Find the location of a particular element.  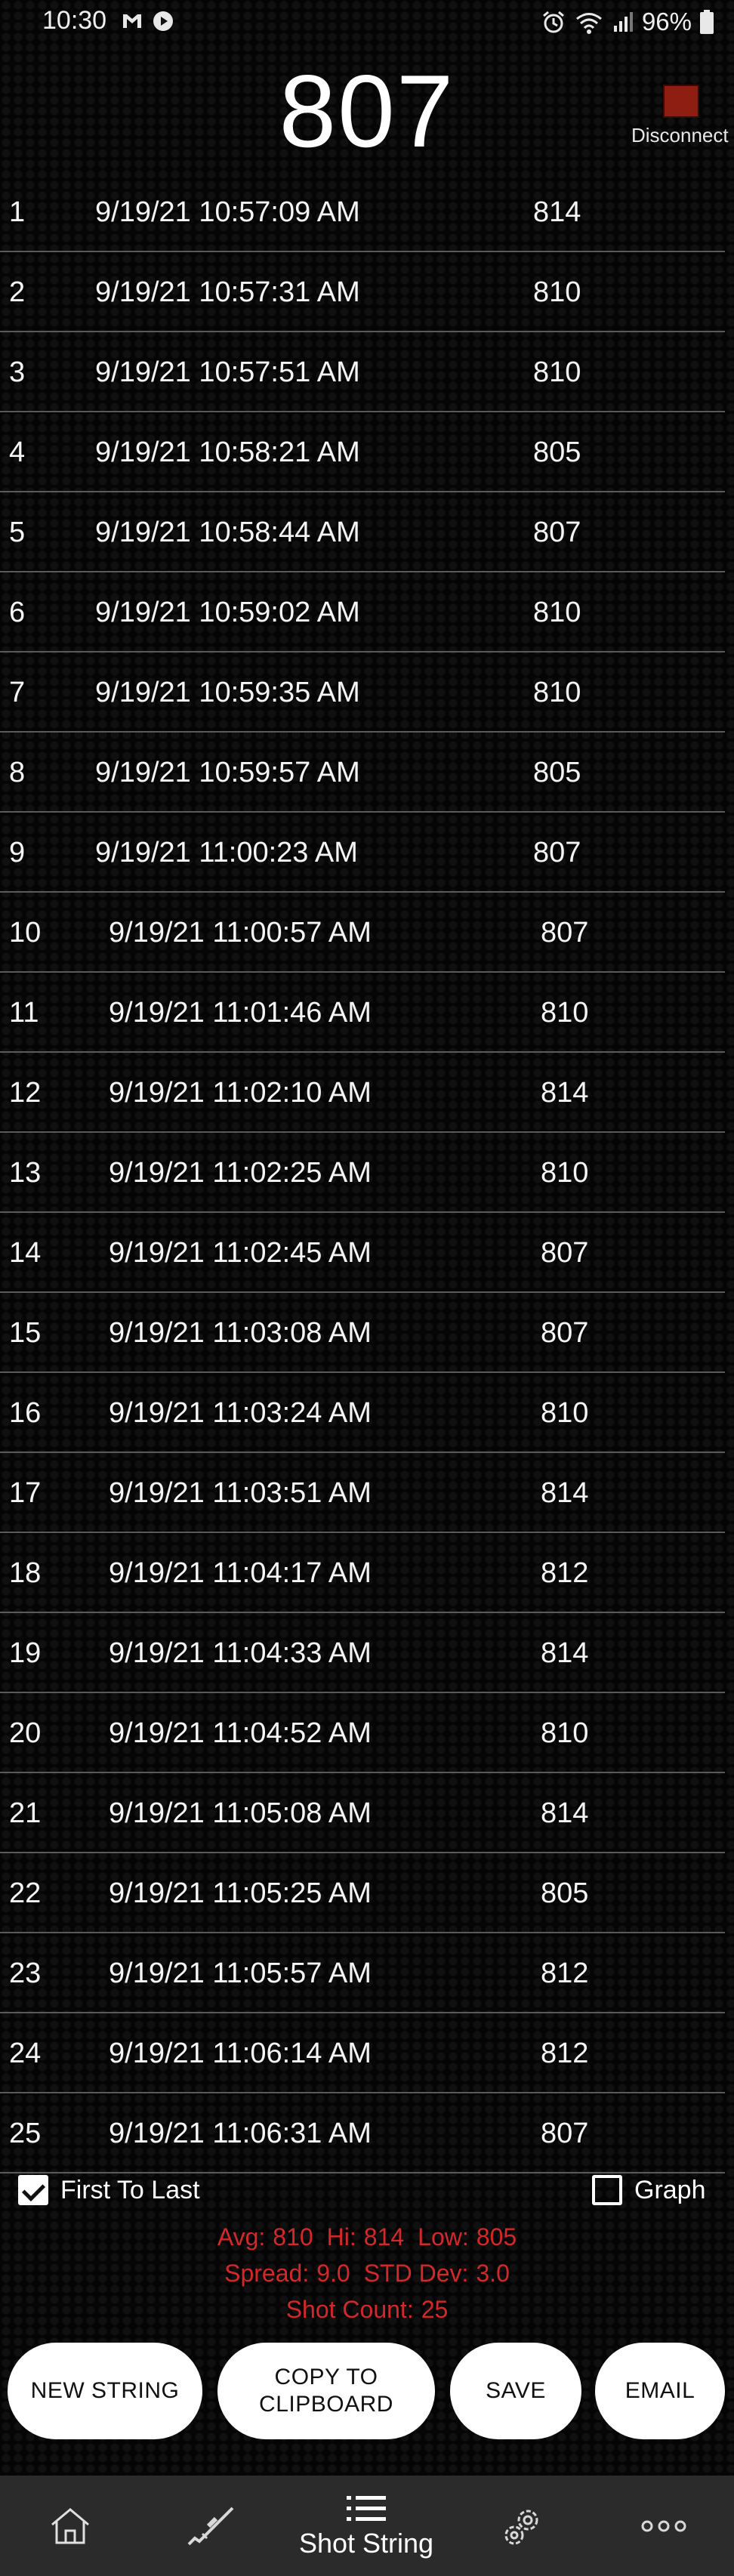

nav-more is located at coordinates (663, 2526).